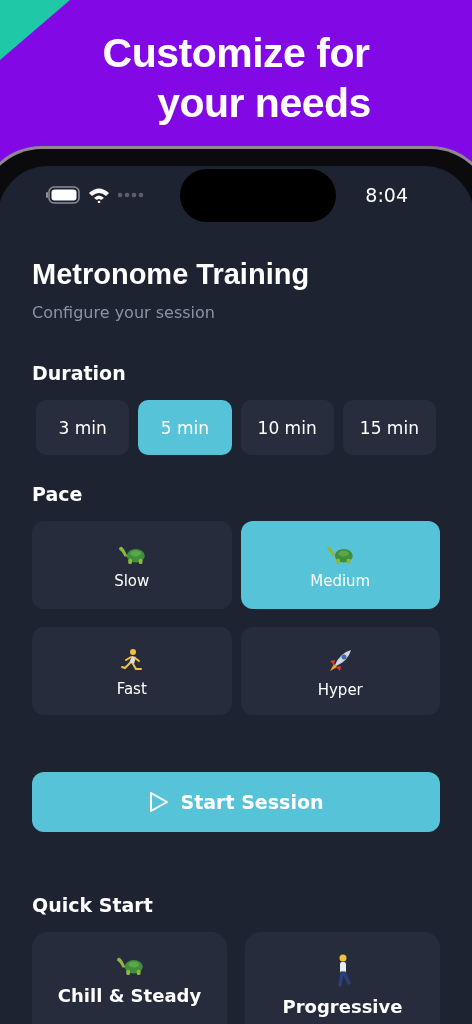 The width and height of the screenshot is (472, 1024). I want to click on section-heading: Quick Start, so click(93, 905).